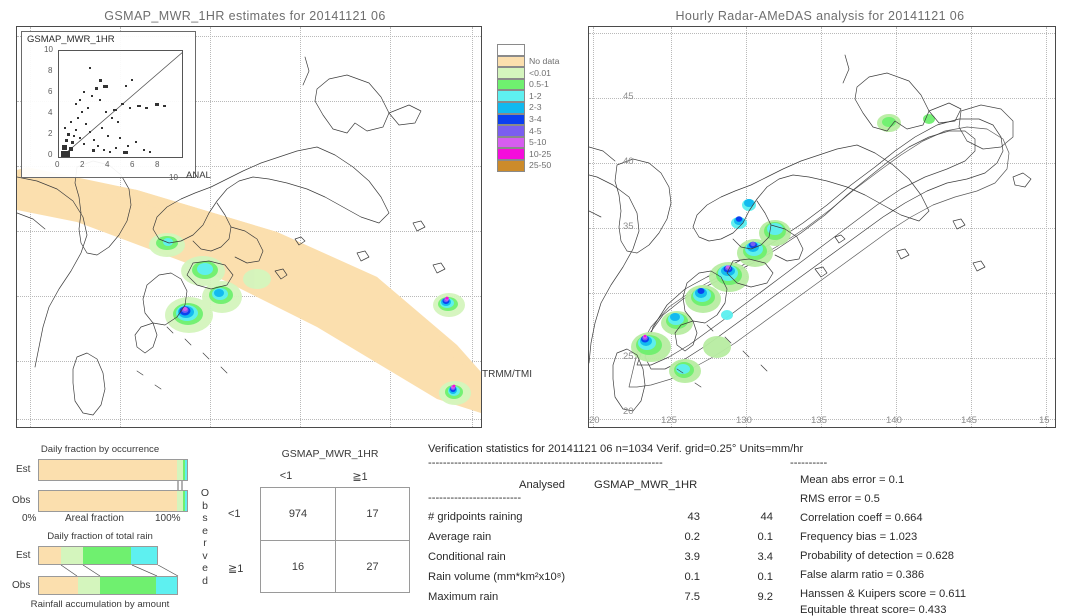  I want to click on amount-est-bar, so click(98, 555).